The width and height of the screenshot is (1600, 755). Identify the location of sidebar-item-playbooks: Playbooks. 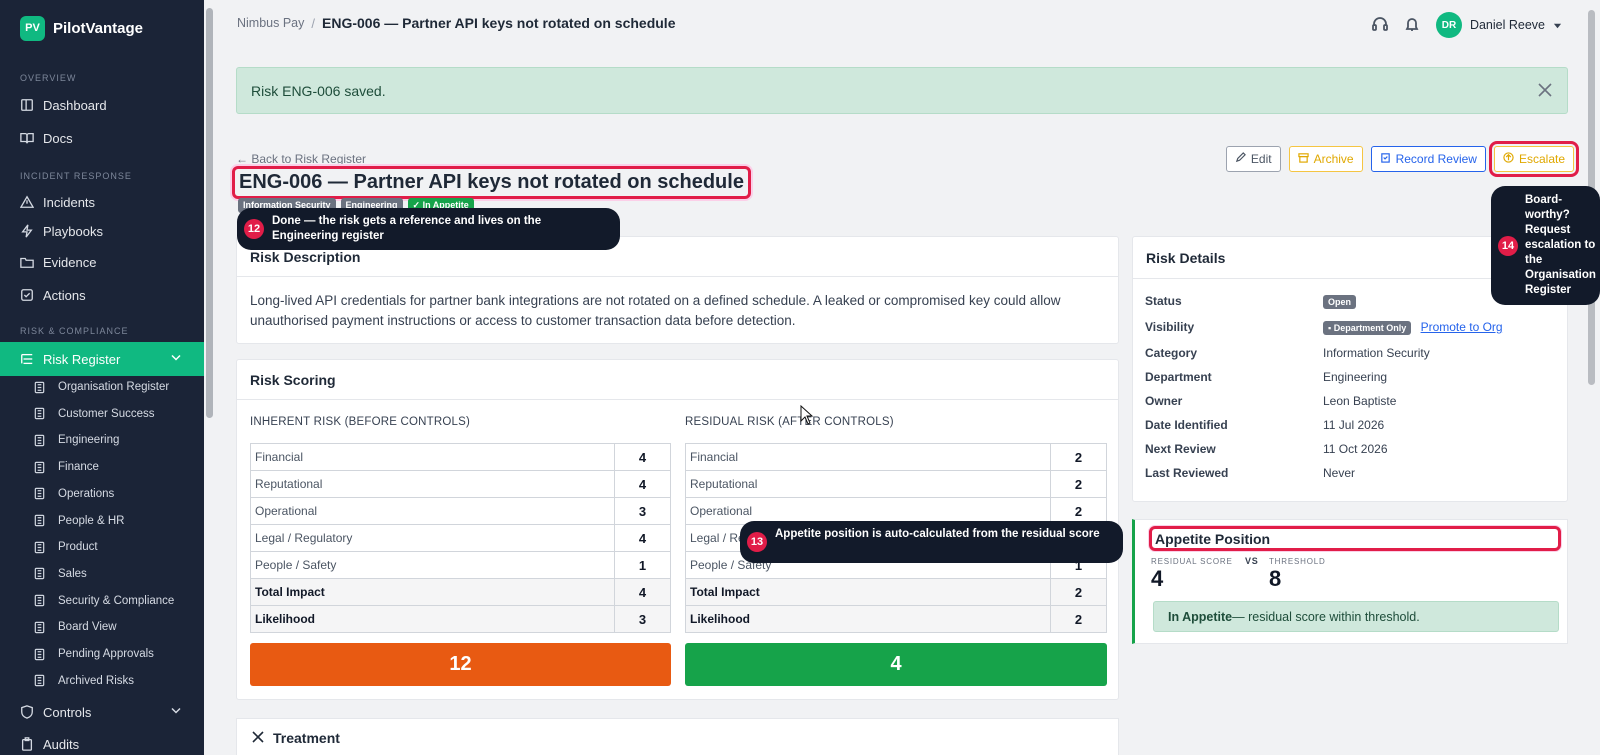
(102, 231).